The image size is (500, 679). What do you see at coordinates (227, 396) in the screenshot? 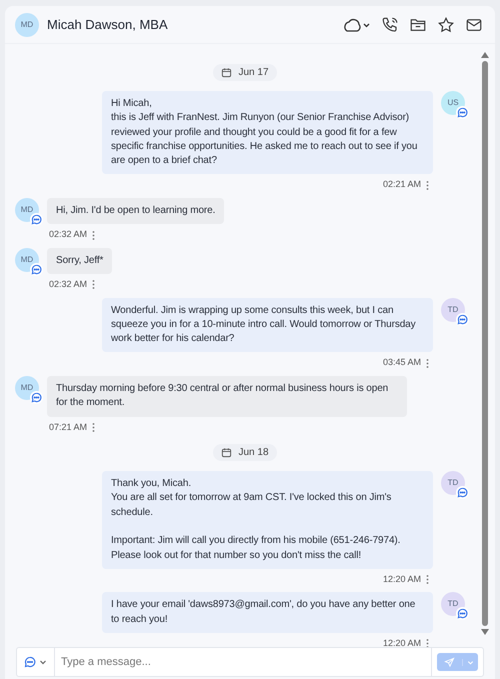
I see `message-bubble: Thursday morning before 9:30 central or after normal business hours is open for the moment.` at bounding box center [227, 396].